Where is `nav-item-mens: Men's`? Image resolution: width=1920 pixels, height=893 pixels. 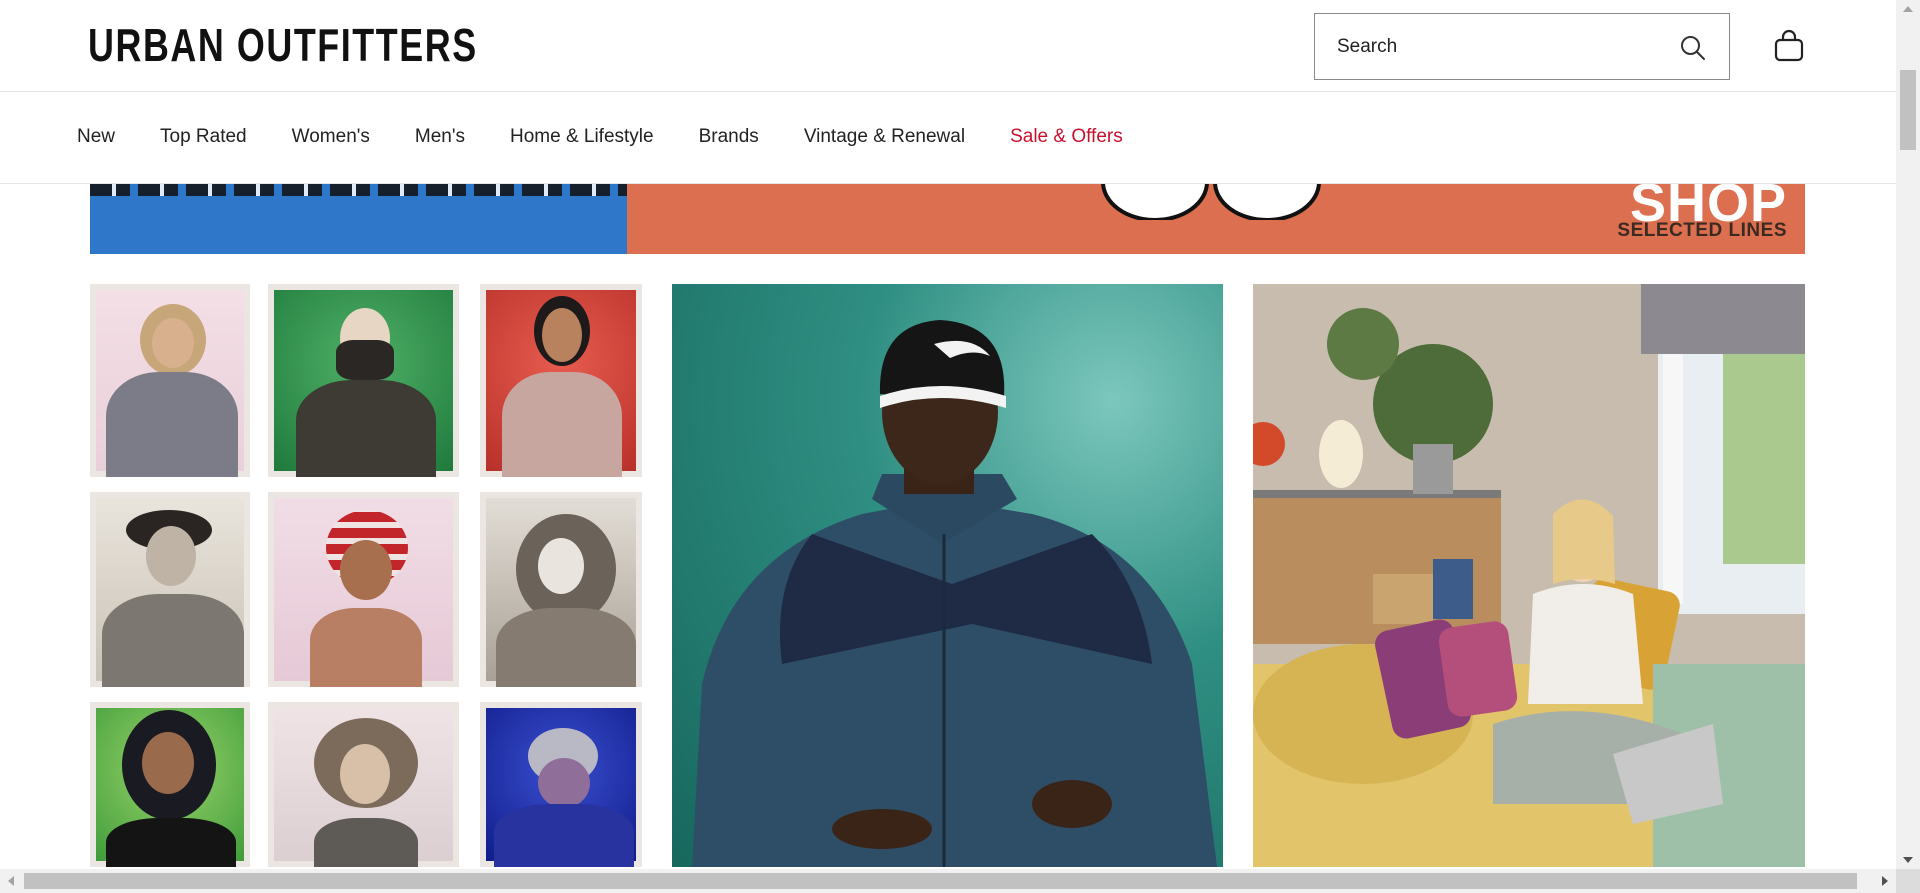
nav-item-mens: Men's is located at coordinates (440, 137).